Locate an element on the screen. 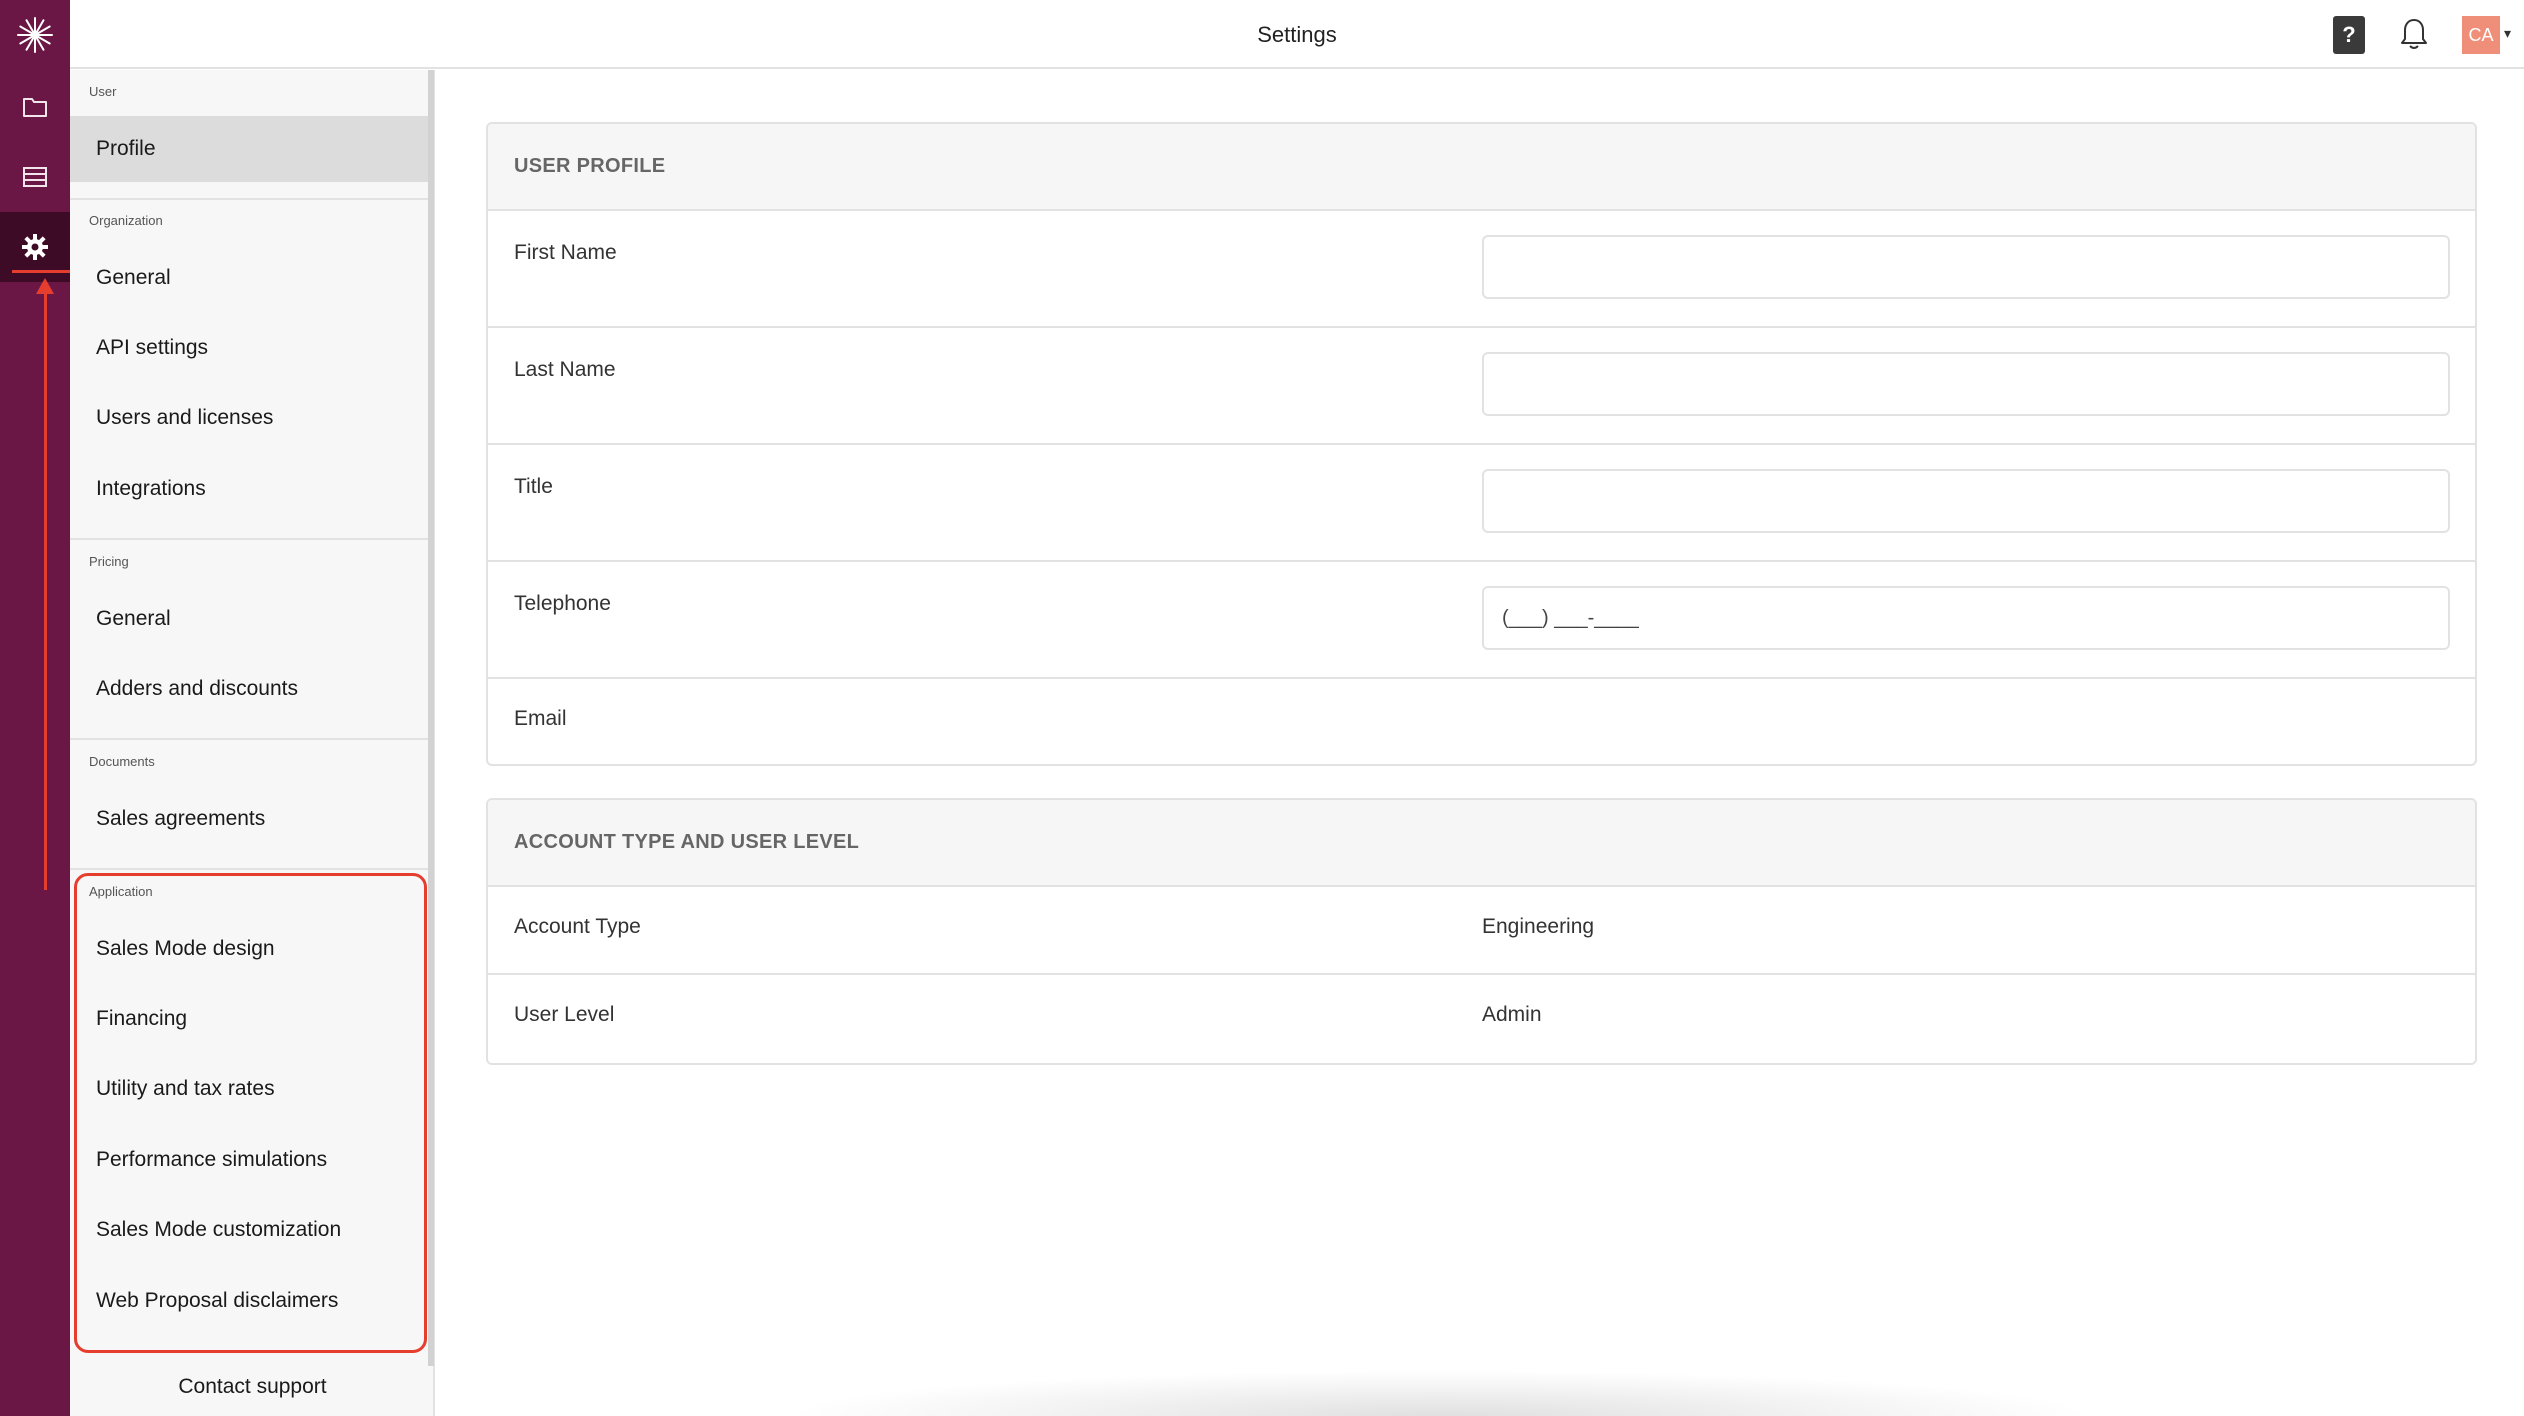  avatar: CA is located at coordinates (2481, 35).